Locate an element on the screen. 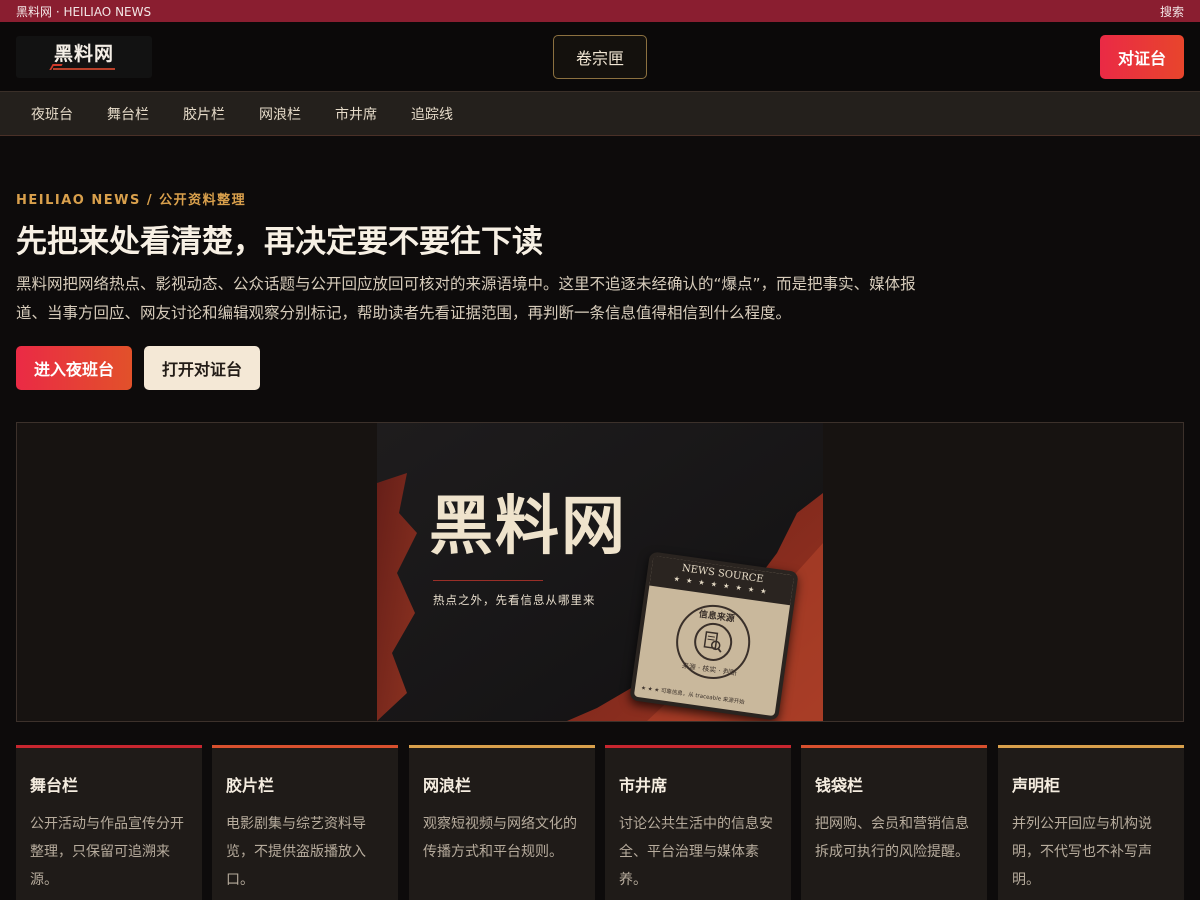 The width and height of the screenshot is (1200, 900). nav-item-night-desk: 夜班台 is located at coordinates (52, 114).